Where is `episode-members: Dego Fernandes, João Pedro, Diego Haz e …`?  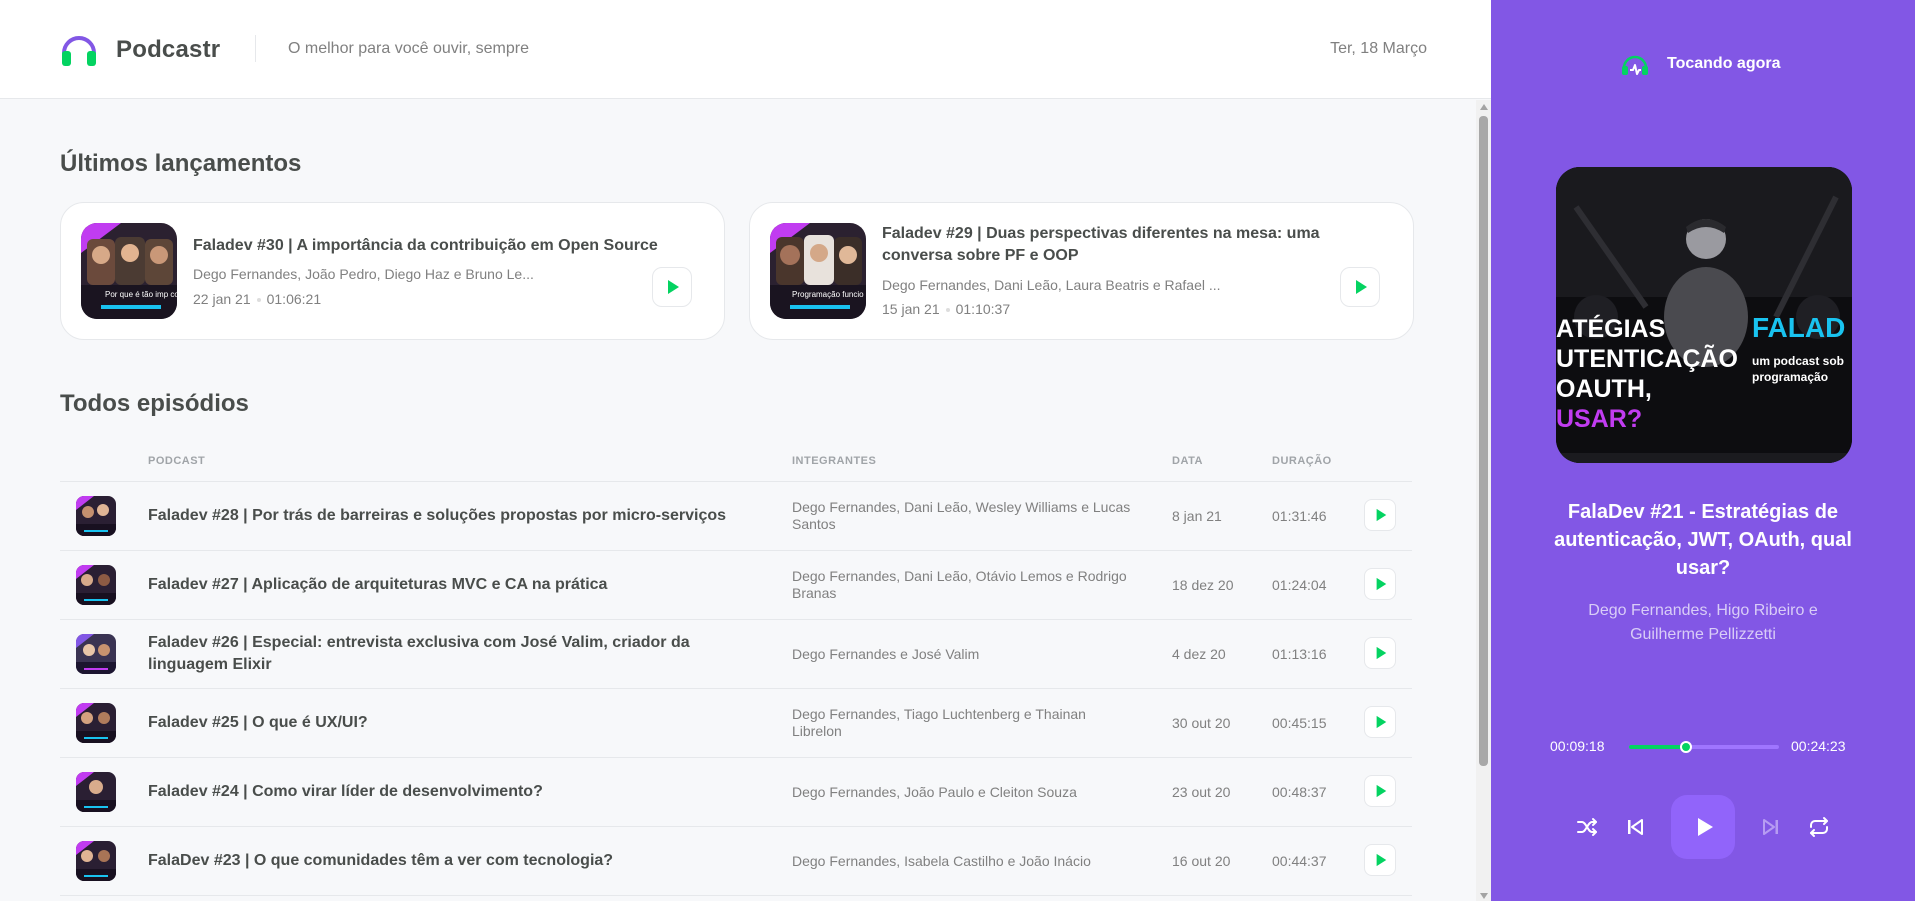 episode-members: Dego Fernandes, João Pedro, Diego Haz e … is located at coordinates (363, 274).